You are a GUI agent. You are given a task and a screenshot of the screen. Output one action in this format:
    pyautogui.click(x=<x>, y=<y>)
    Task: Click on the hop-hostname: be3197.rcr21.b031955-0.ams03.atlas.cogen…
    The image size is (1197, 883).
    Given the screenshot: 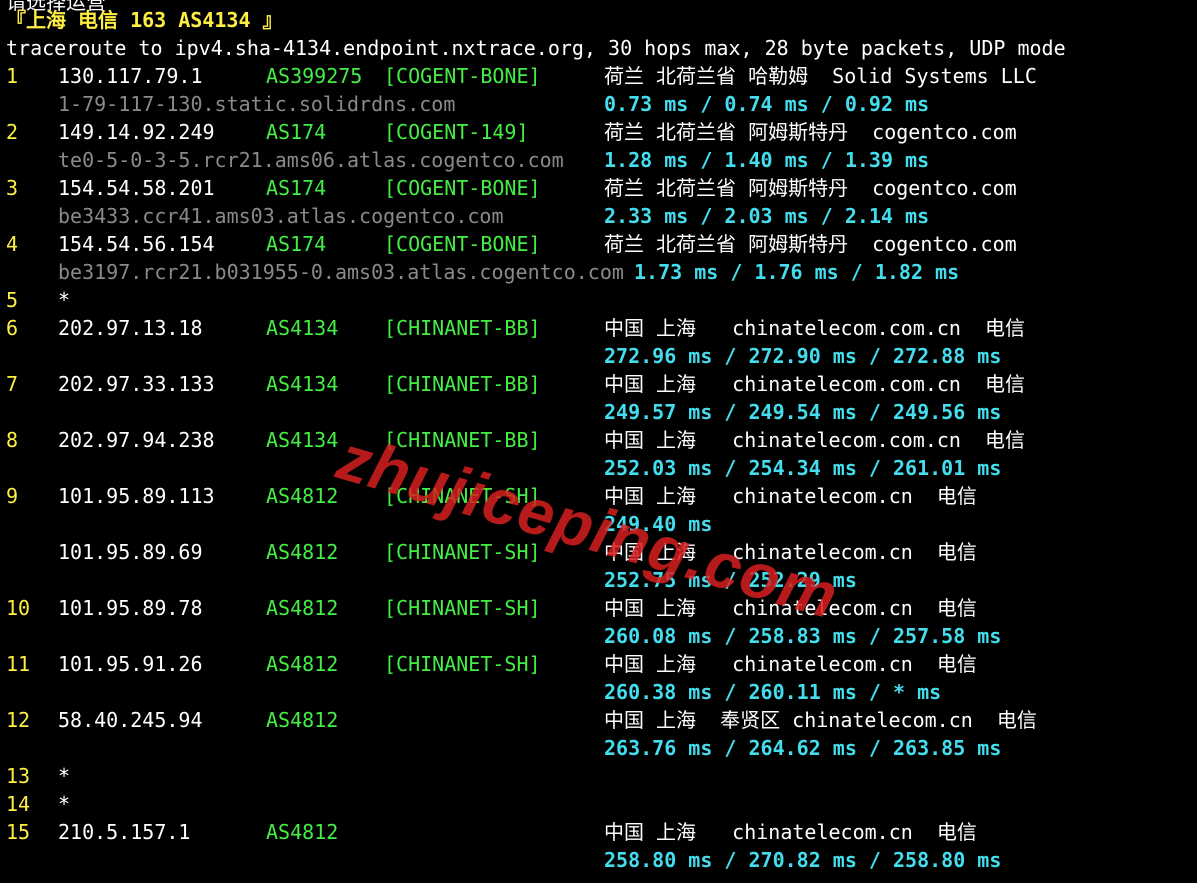 What is the action you would take?
    pyautogui.click(x=341, y=272)
    